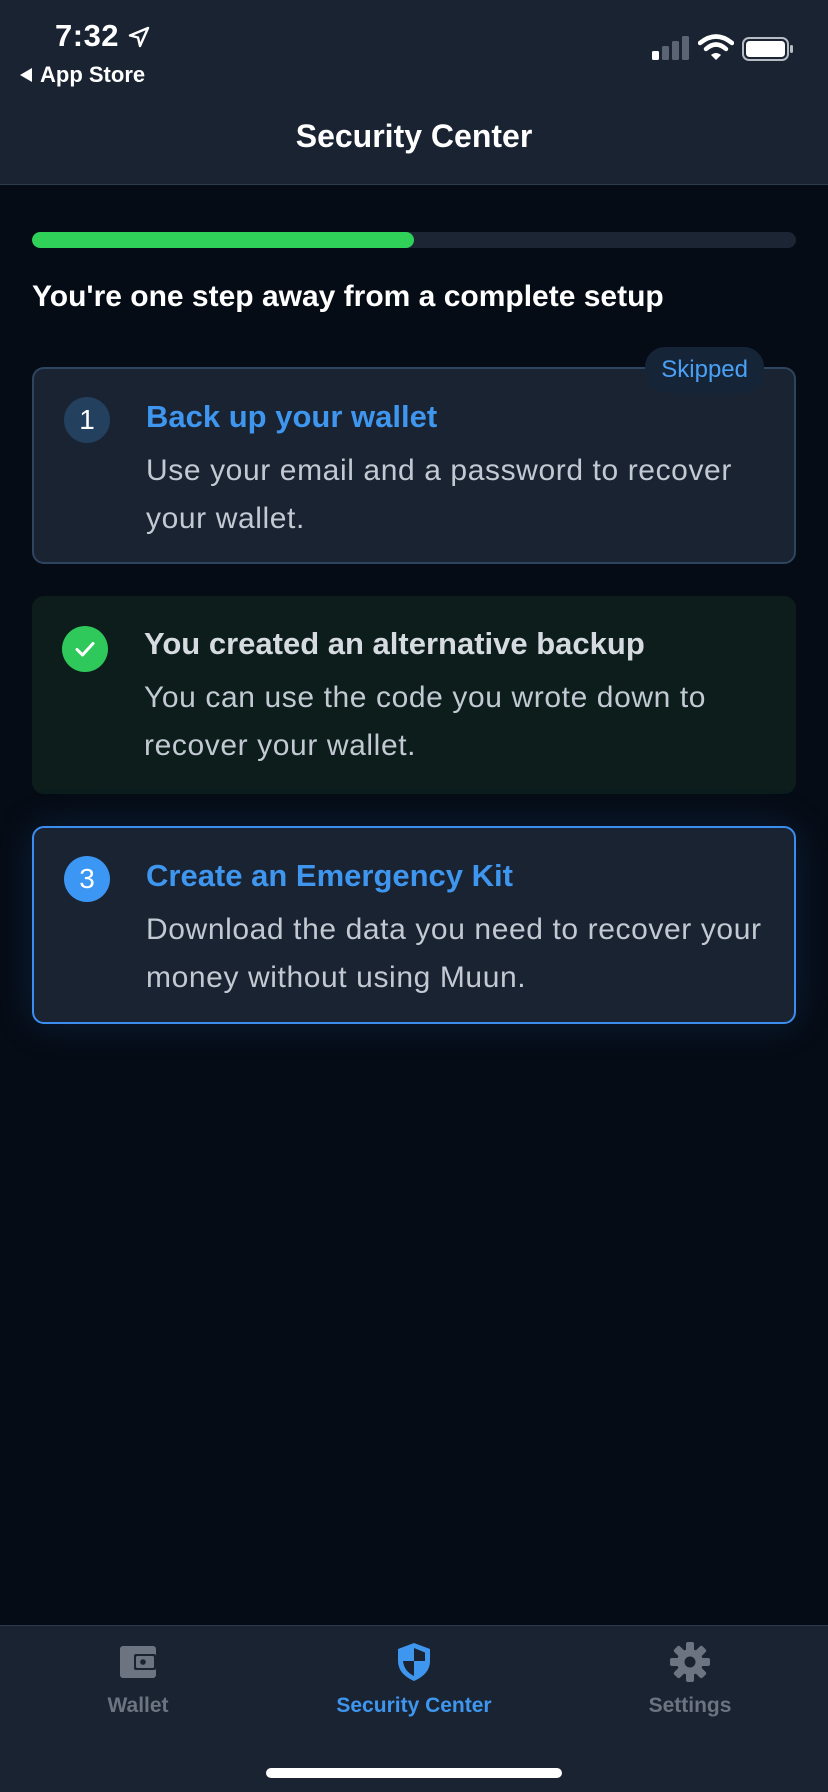 Image resolution: width=828 pixels, height=1792 pixels. I want to click on home-indicator, so click(414, 1773).